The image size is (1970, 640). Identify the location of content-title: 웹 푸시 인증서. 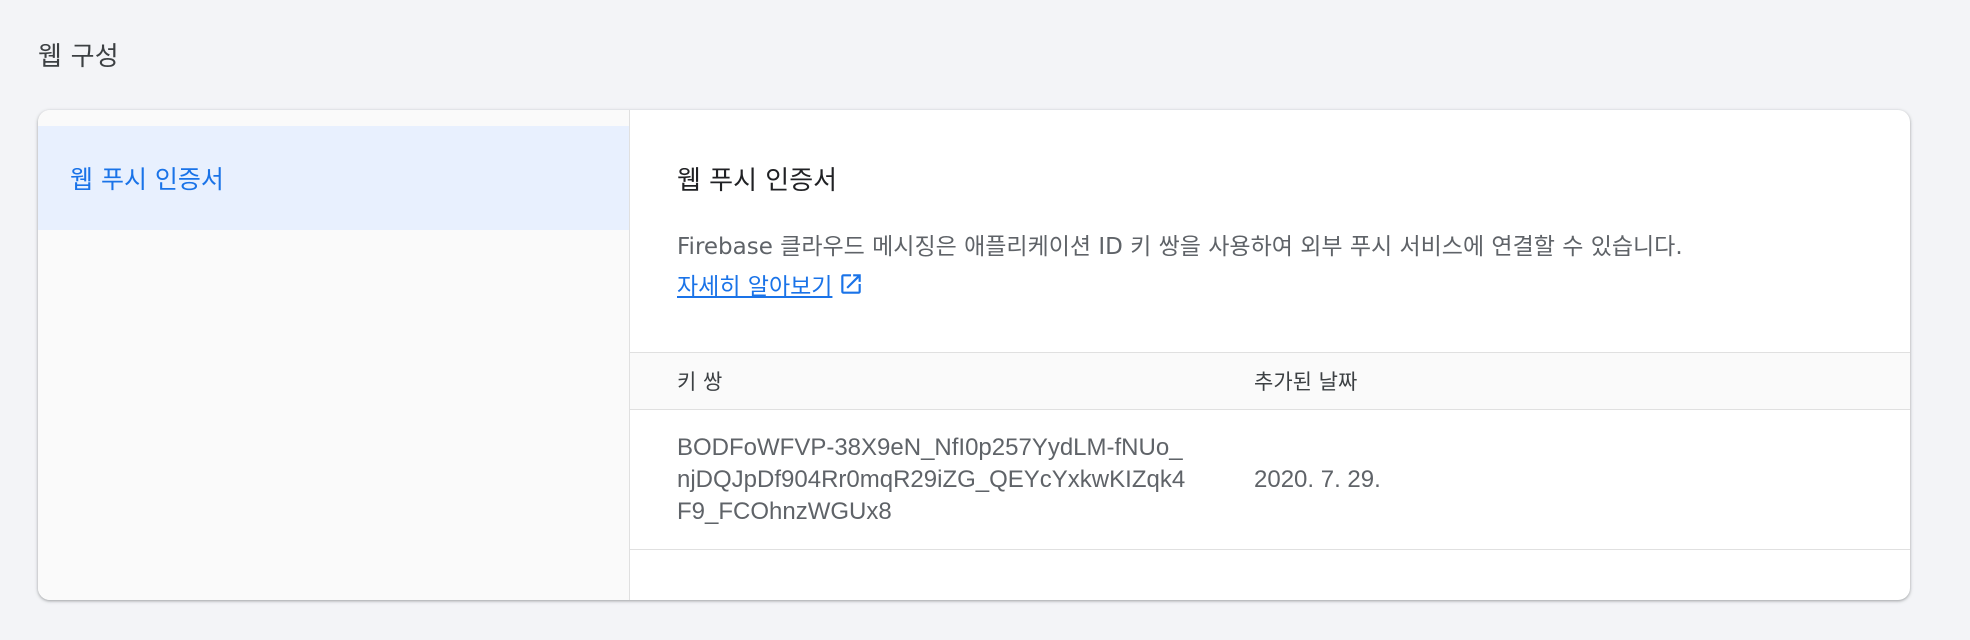
(757, 181).